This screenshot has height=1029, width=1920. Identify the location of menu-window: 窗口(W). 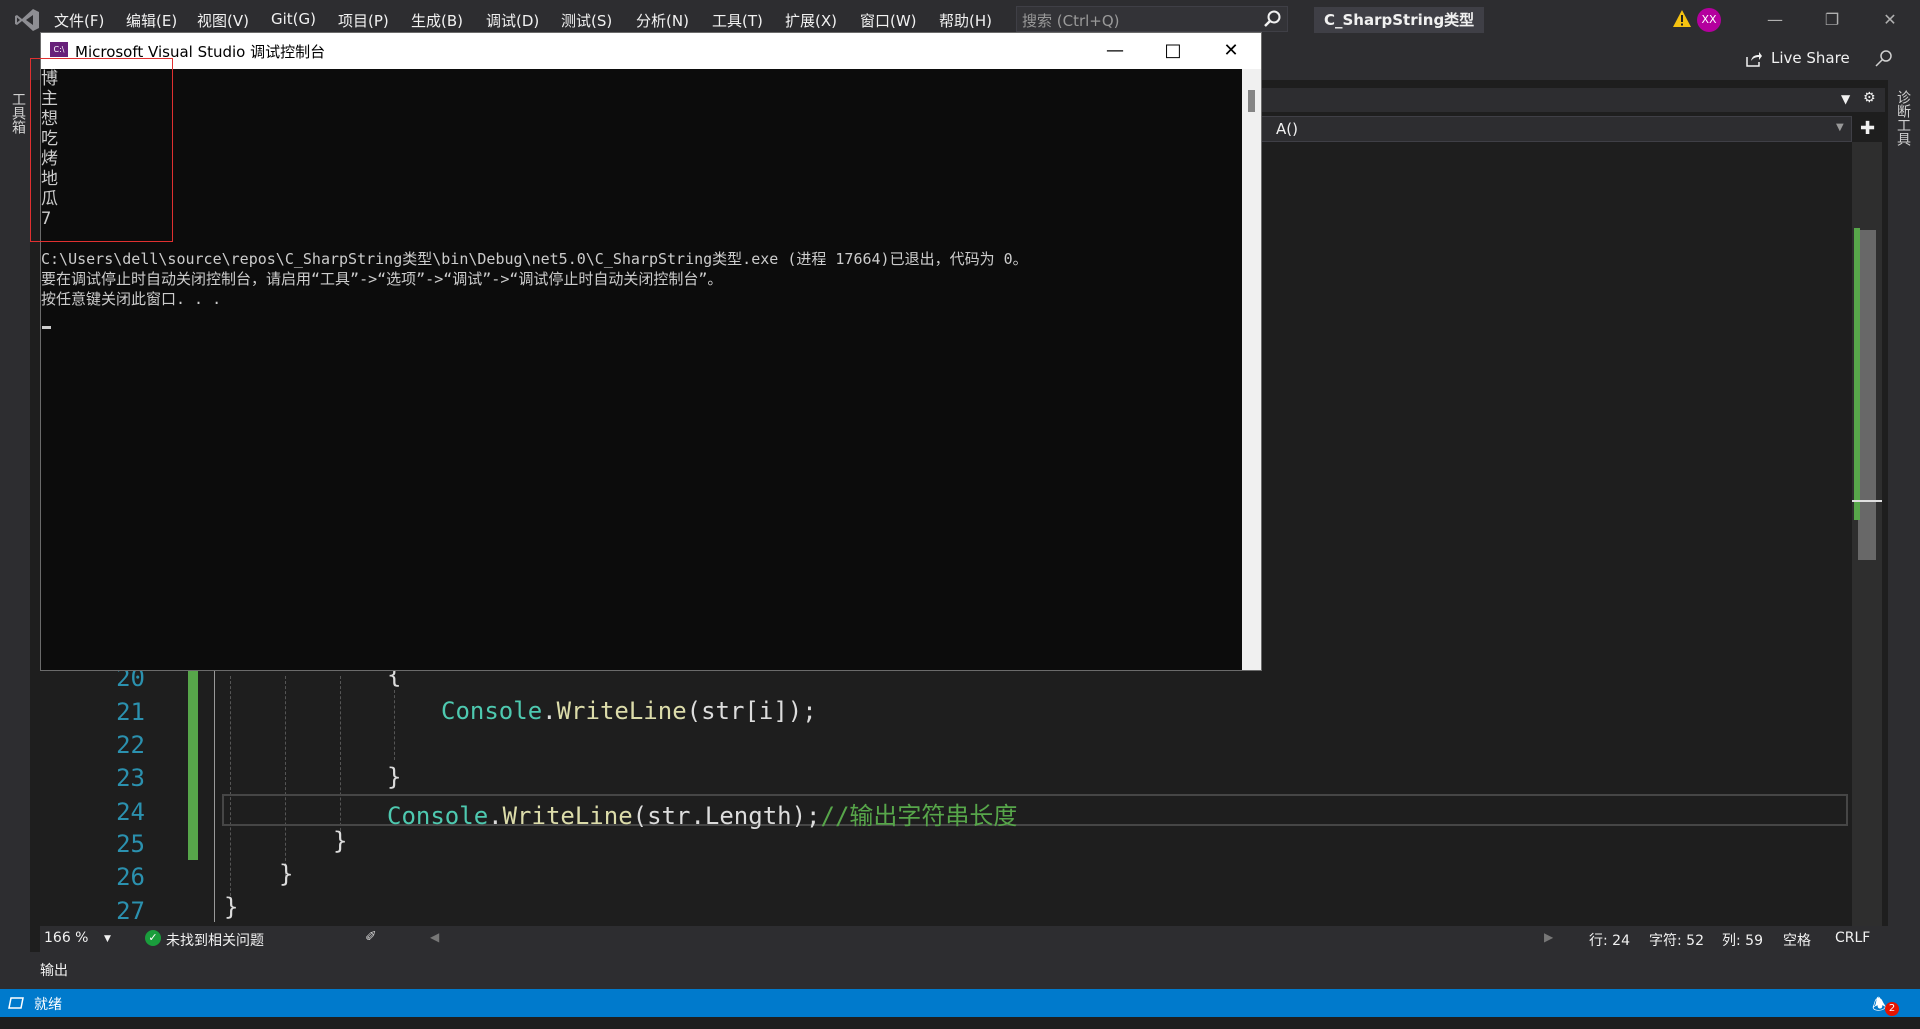
(888, 20).